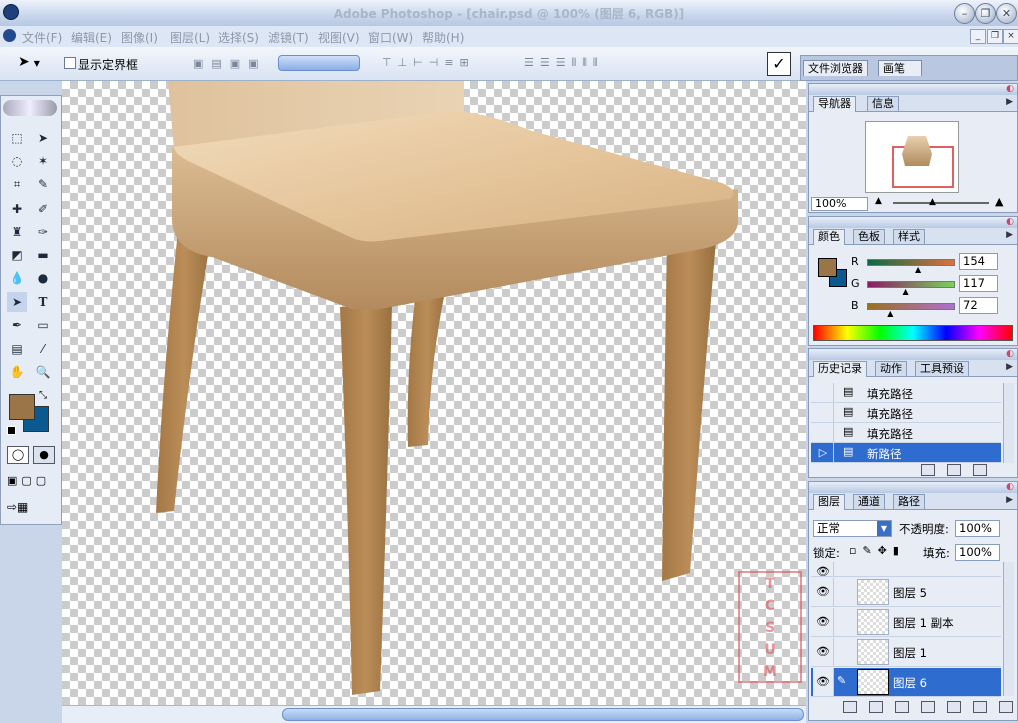 Image resolution: width=1018 pixels, height=723 pixels. I want to click on doc-restore-icon: ❐, so click(995, 36).